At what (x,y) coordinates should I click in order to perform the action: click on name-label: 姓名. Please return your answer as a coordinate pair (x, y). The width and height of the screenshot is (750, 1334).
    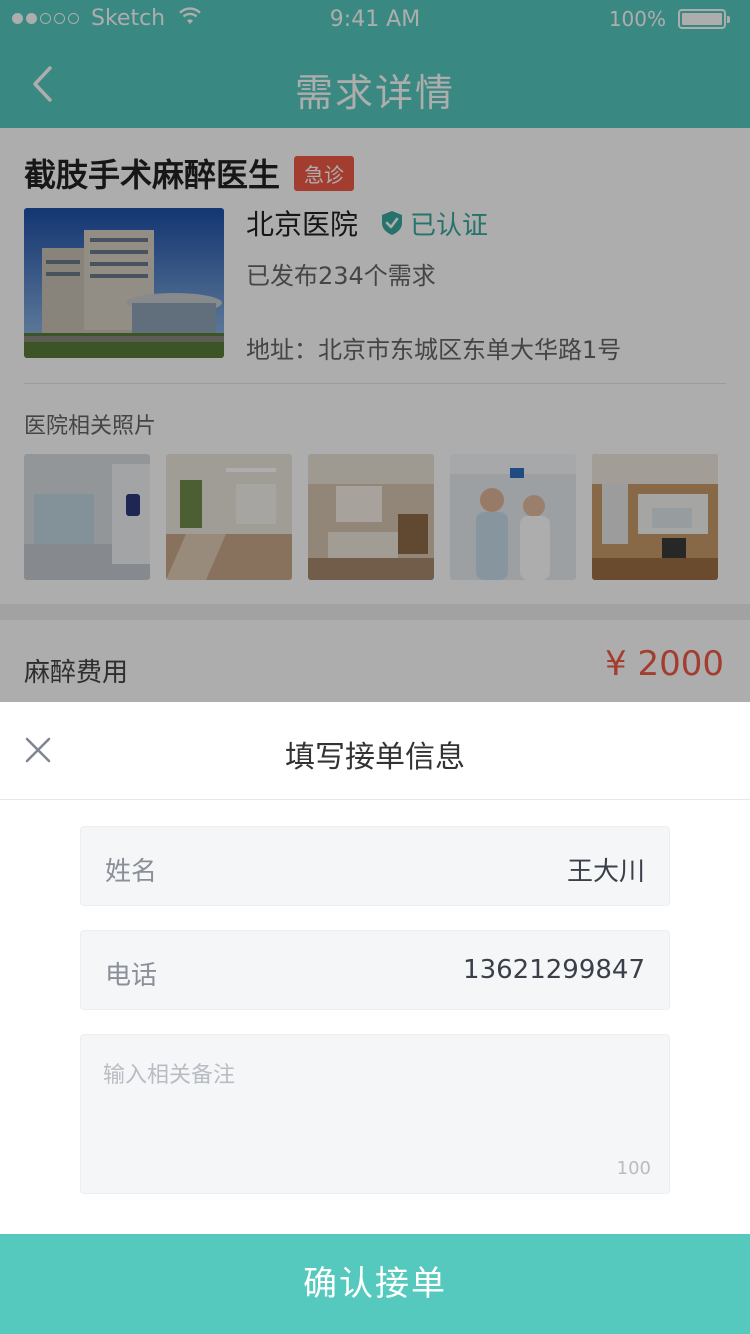
    Looking at the image, I should click on (131, 872).